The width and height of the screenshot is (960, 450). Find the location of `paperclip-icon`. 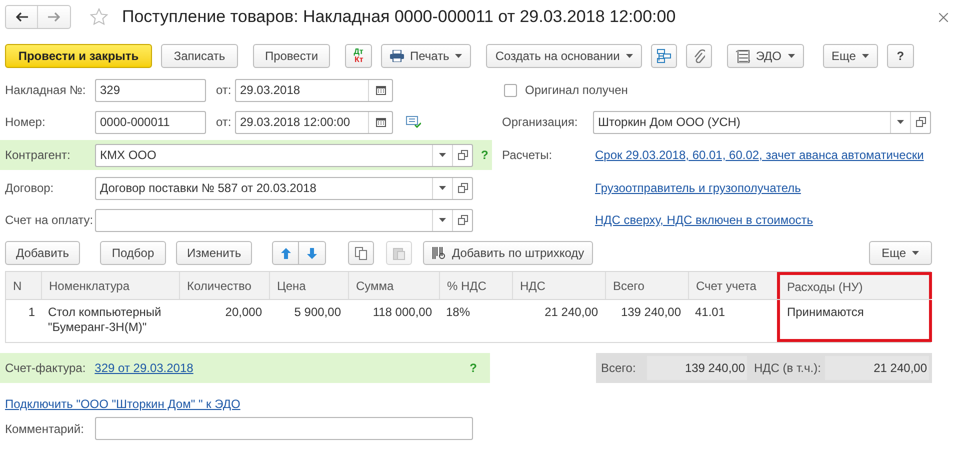

paperclip-icon is located at coordinates (698, 56).